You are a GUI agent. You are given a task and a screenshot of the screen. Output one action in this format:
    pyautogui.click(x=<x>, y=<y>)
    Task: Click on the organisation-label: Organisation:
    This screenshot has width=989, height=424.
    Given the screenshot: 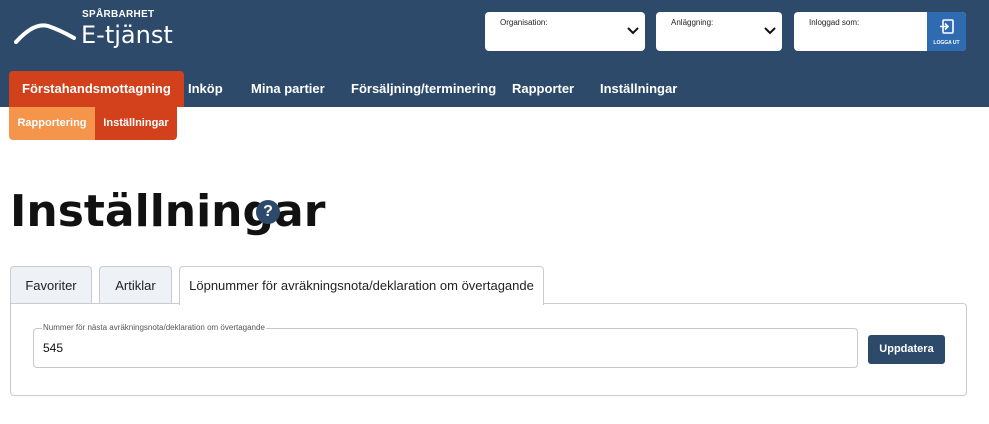 What is the action you would take?
    pyautogui.click(x=524, y=22)
    